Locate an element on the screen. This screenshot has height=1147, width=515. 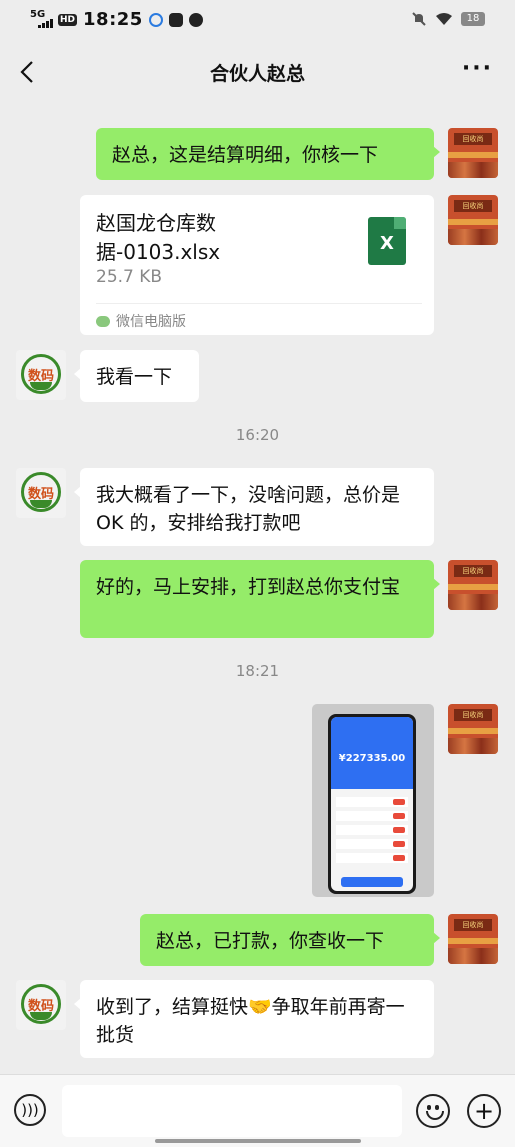
phone-photo: ¥227335.00 is located at coordinates (372, 804).